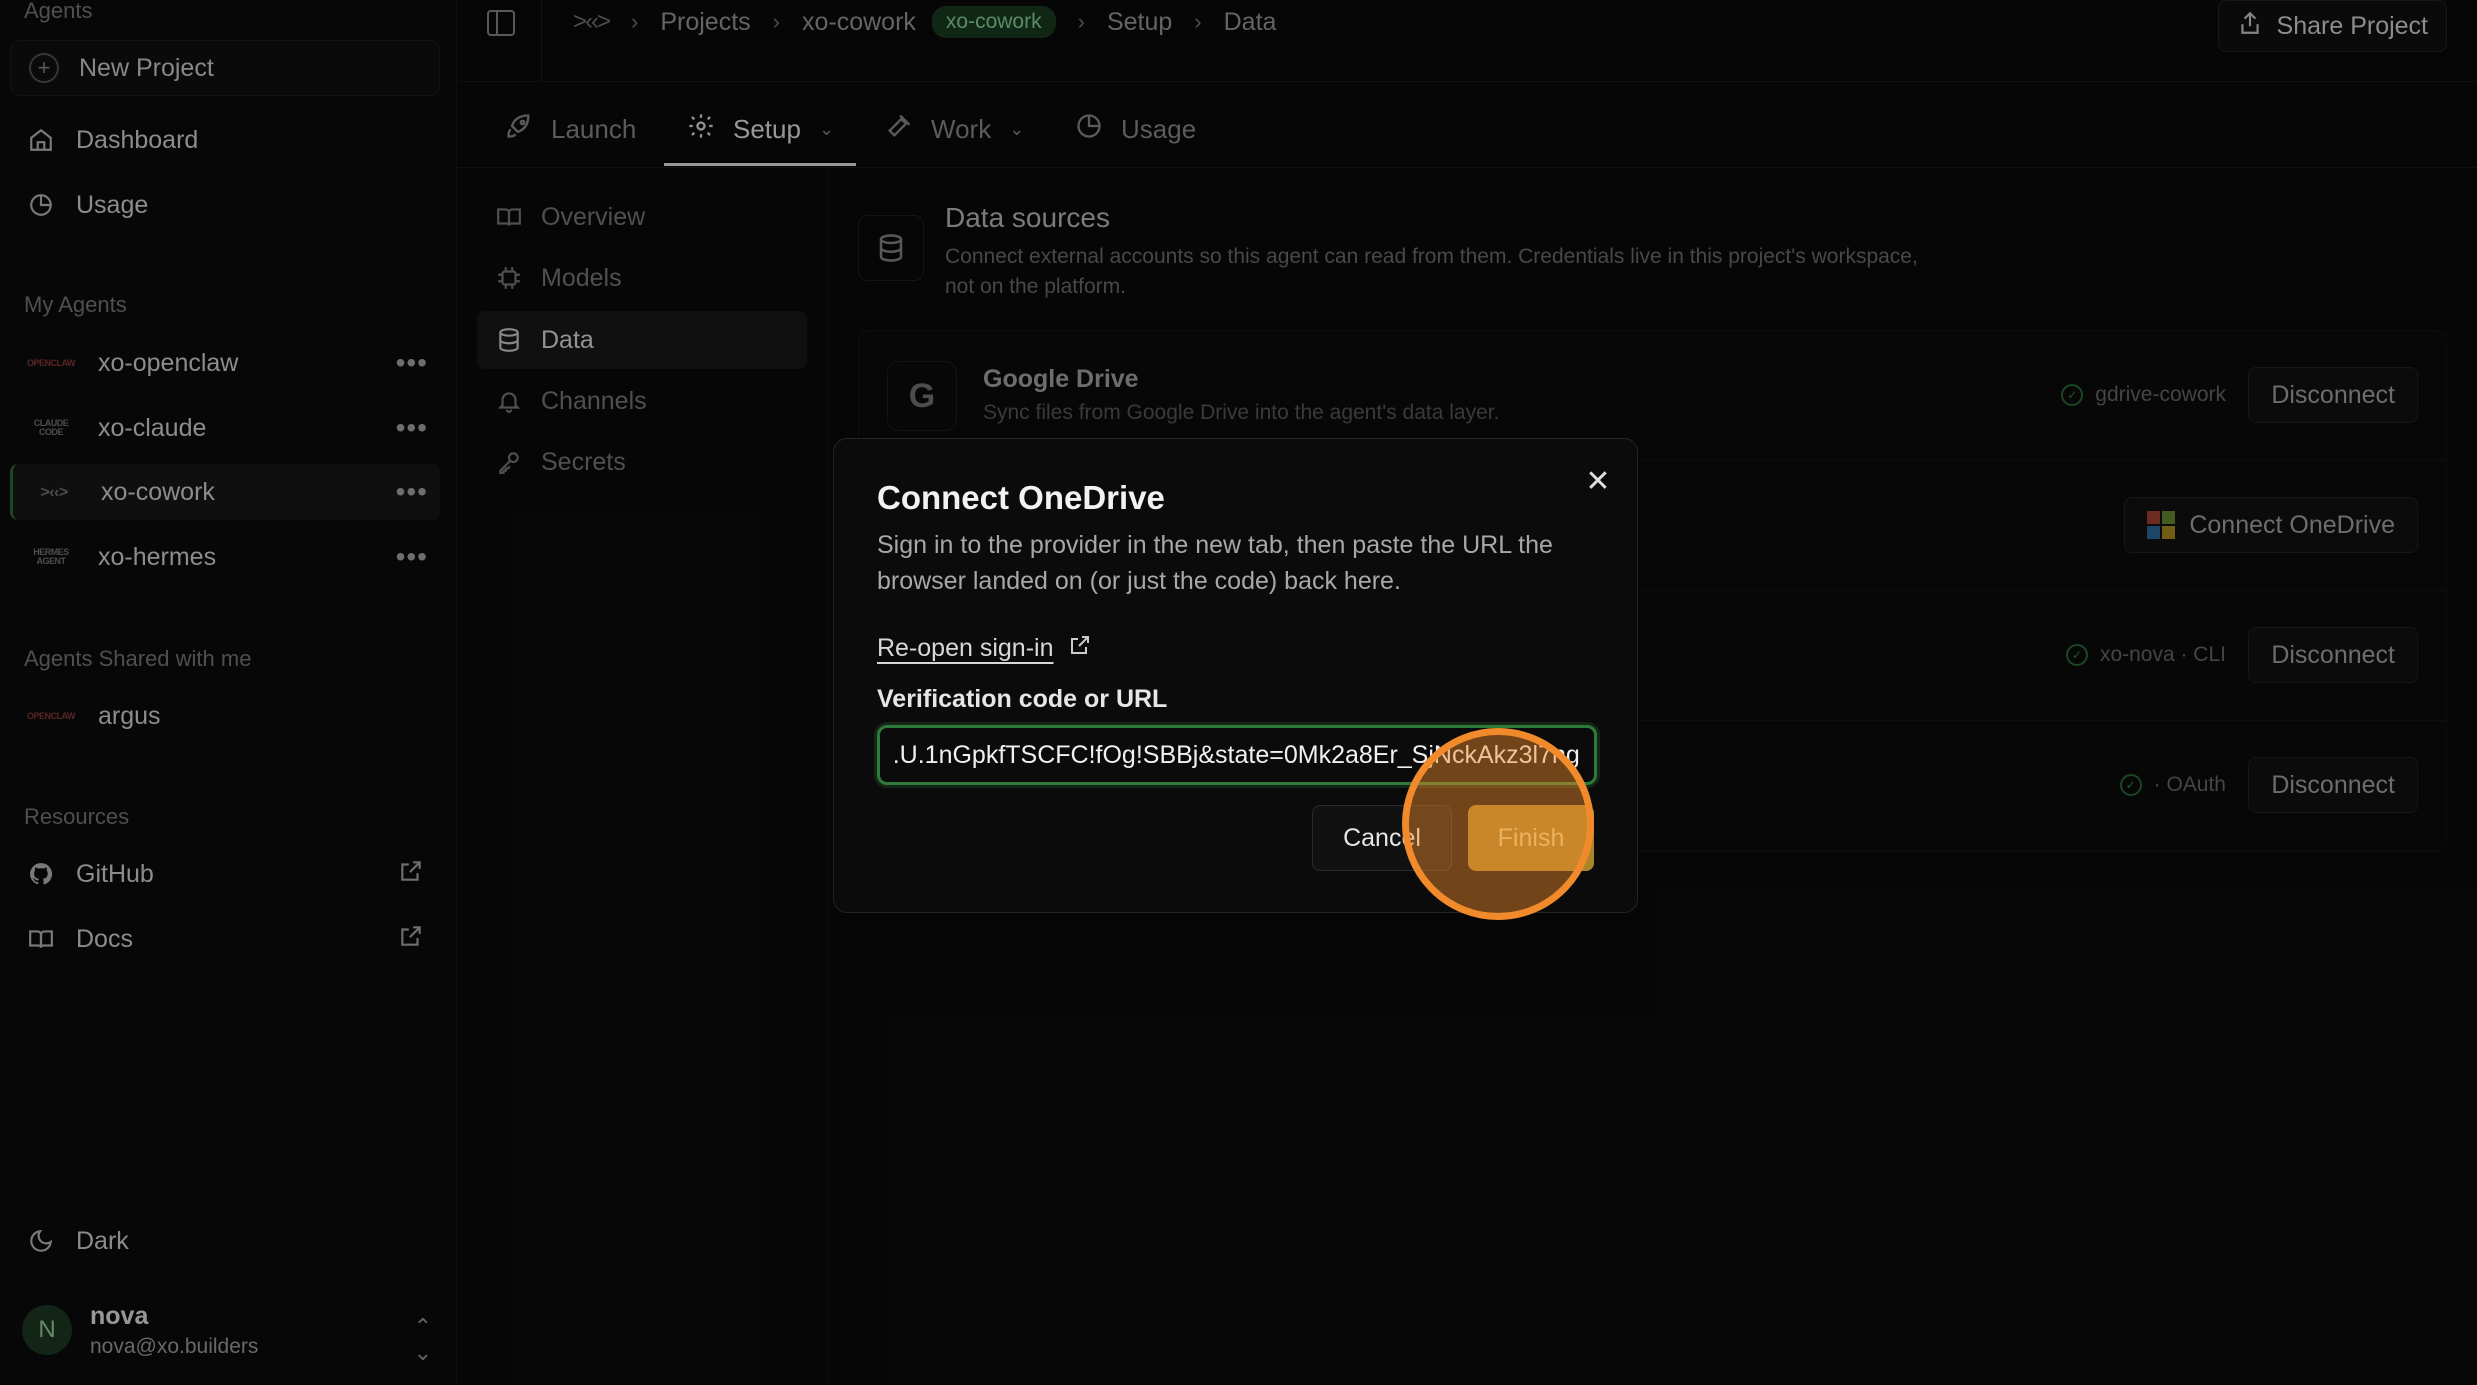 The height and width of the screenshot is (1385, 2477). I want to click on verification-field-label: Verification code or URL, so click(1022, 699).